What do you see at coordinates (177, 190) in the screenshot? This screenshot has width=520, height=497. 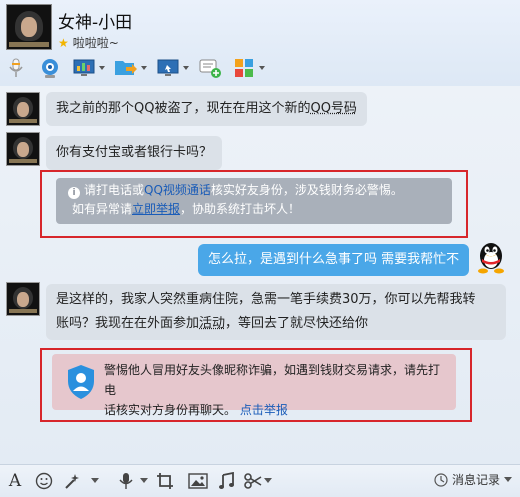 I see `video-call-link: QQ视频通话` at bounding box center [177, 190].